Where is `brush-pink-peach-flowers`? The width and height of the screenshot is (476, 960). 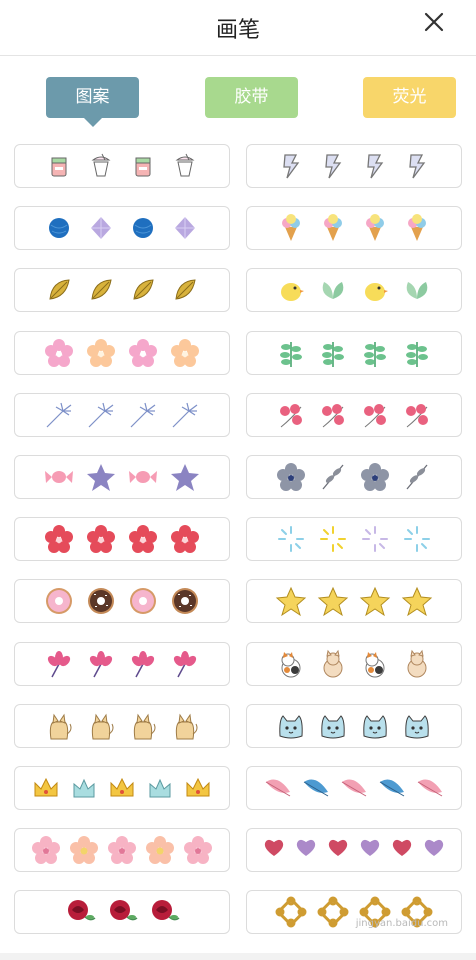
brush-pink-peach-flowers is located at coordinates (122, 352).